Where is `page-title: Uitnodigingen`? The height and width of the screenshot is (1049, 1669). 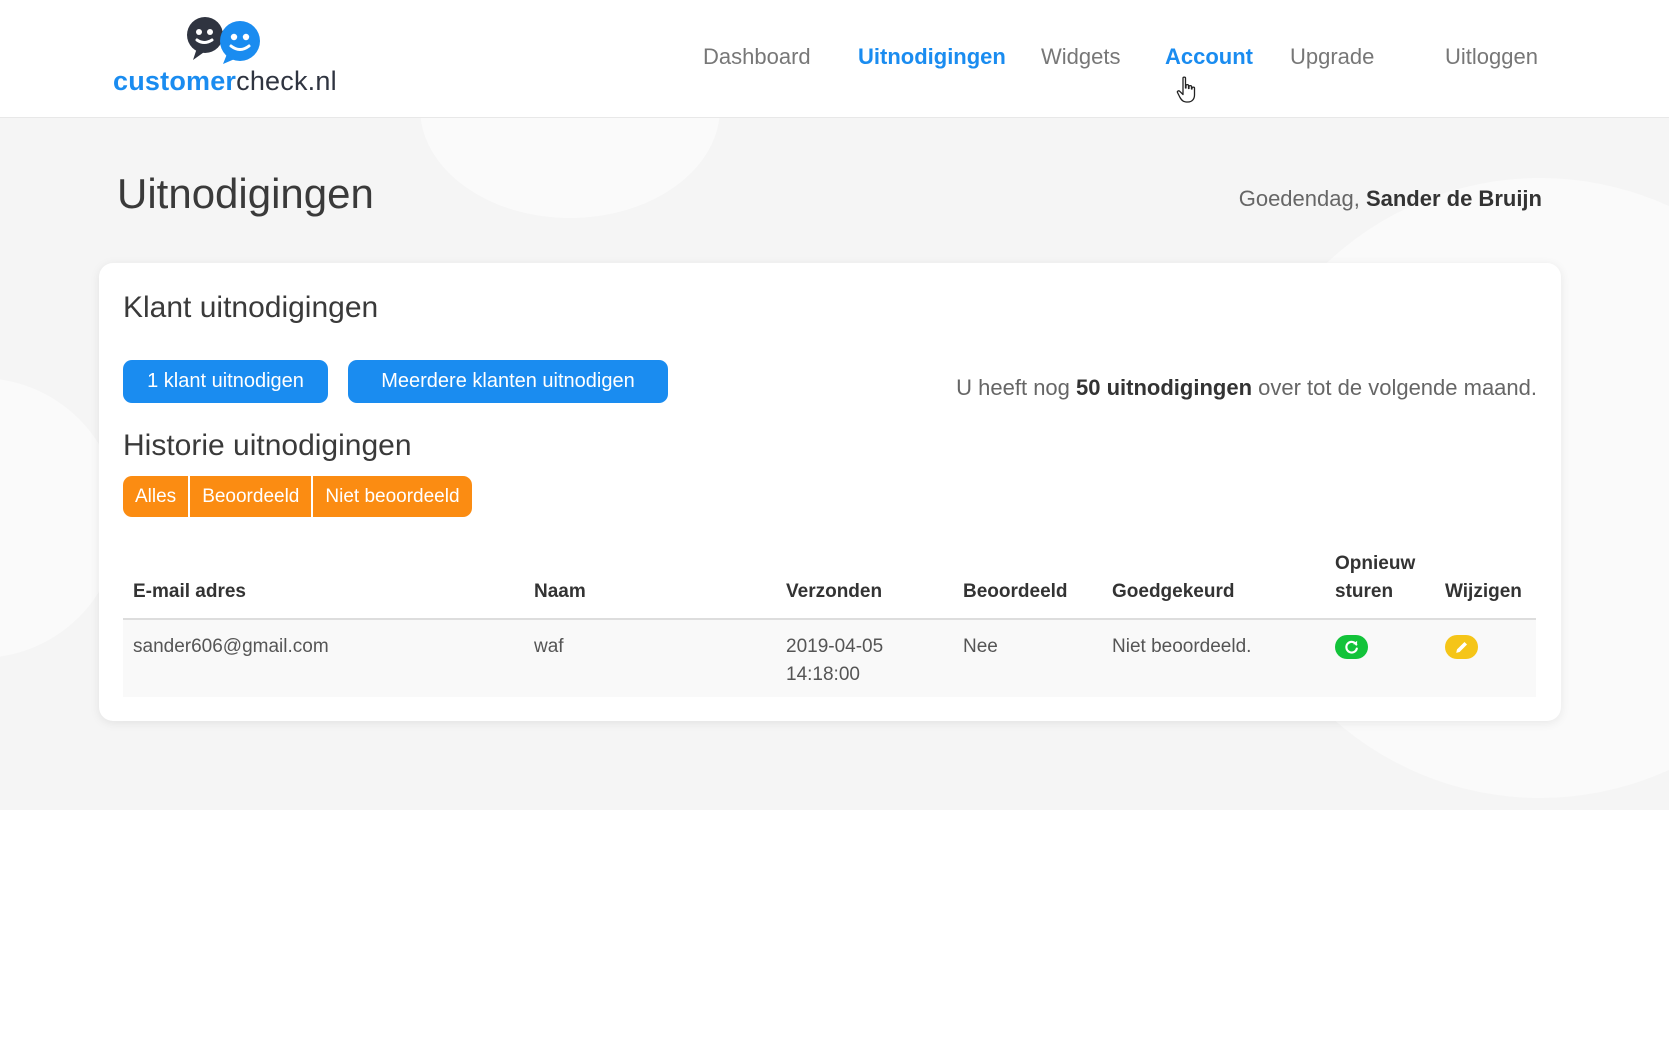
page-title: Uitnodigingen is located at coordinates (245, 193).